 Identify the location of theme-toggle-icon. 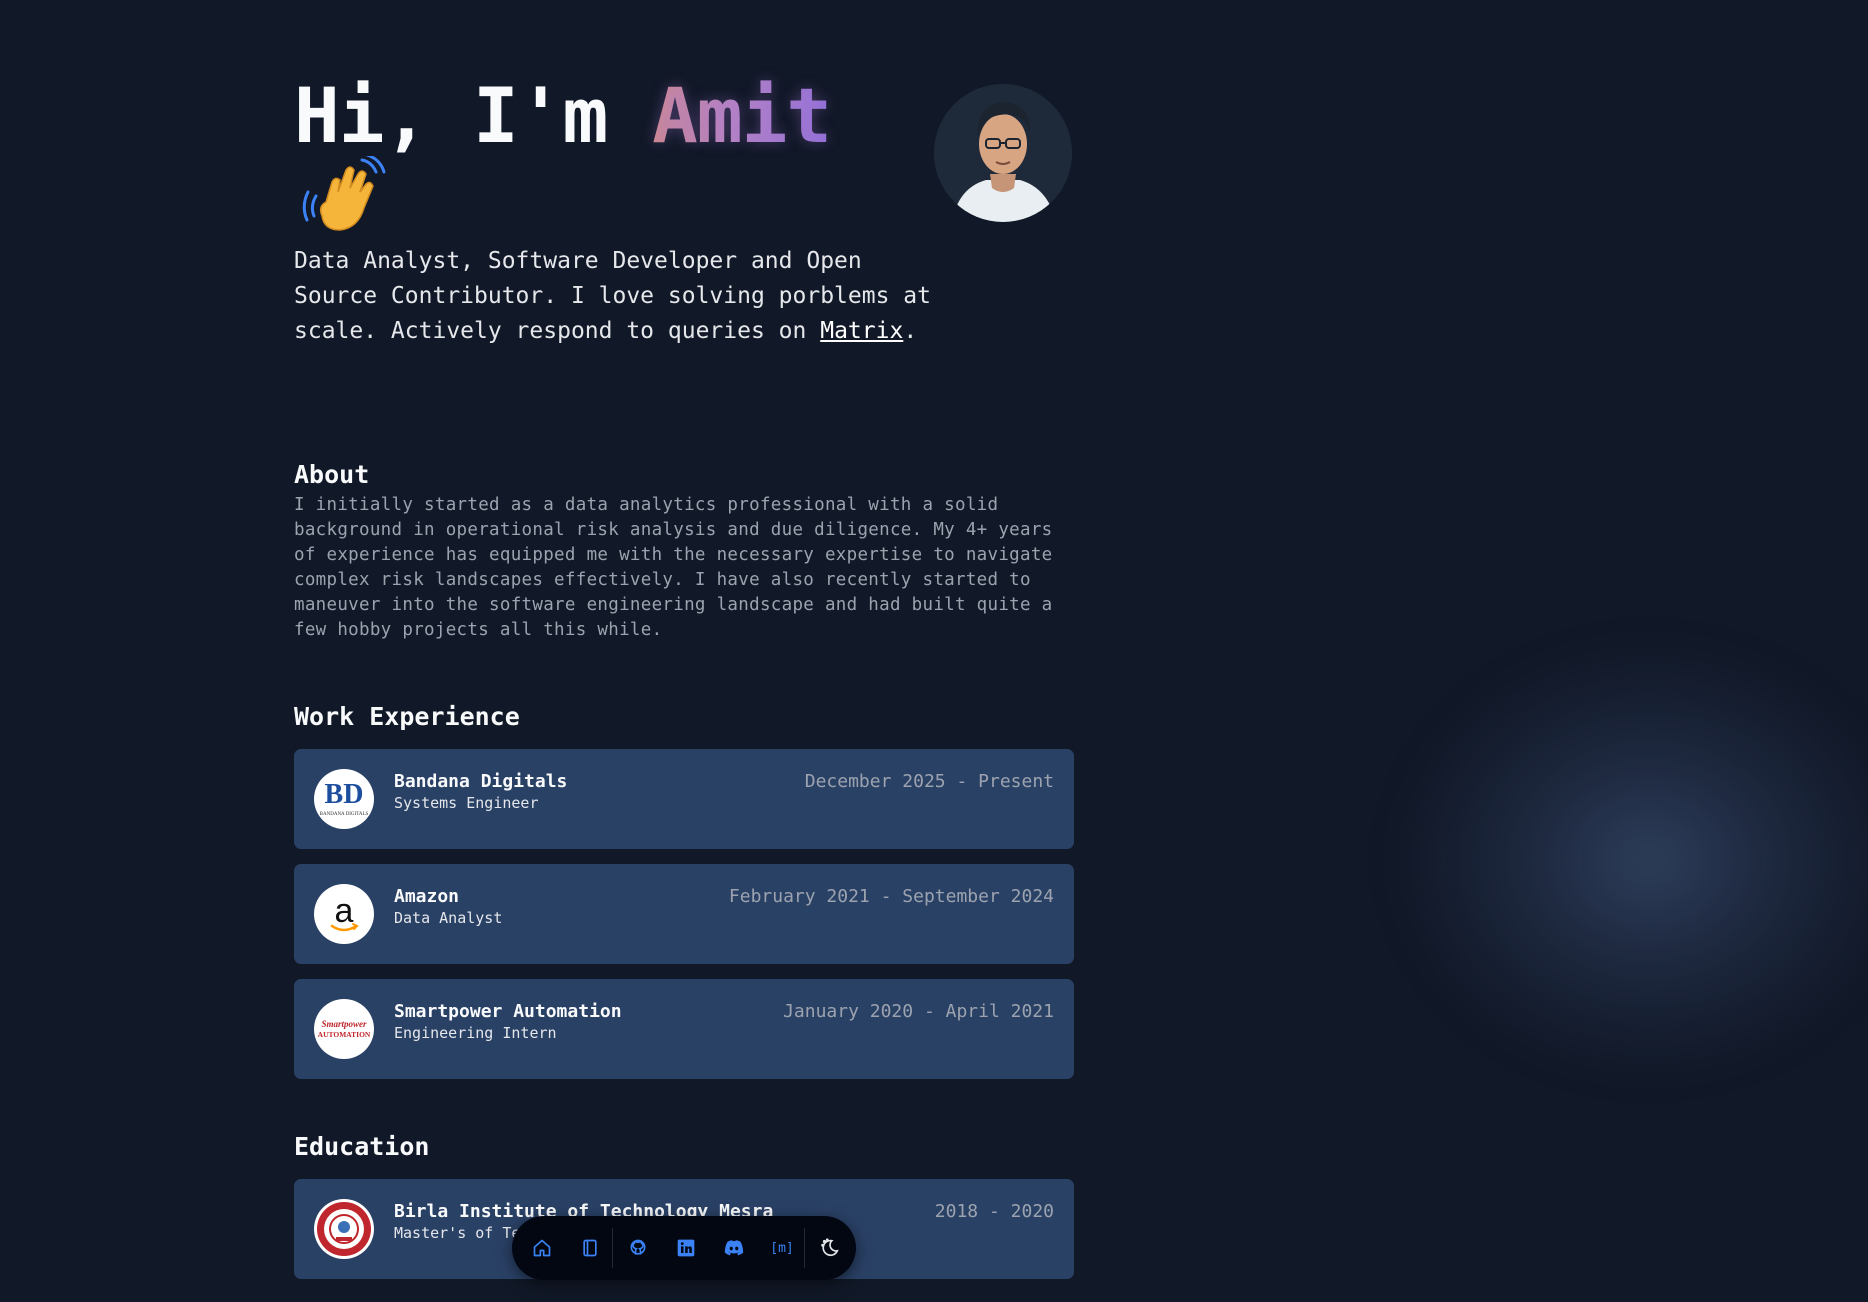
(830, 1248).